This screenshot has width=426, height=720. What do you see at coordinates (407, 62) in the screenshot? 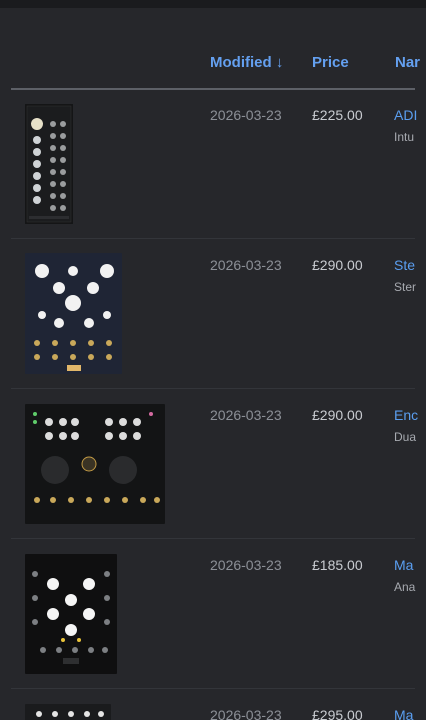
I see `column-header-name: Nar` at bounding box center [407, 62].